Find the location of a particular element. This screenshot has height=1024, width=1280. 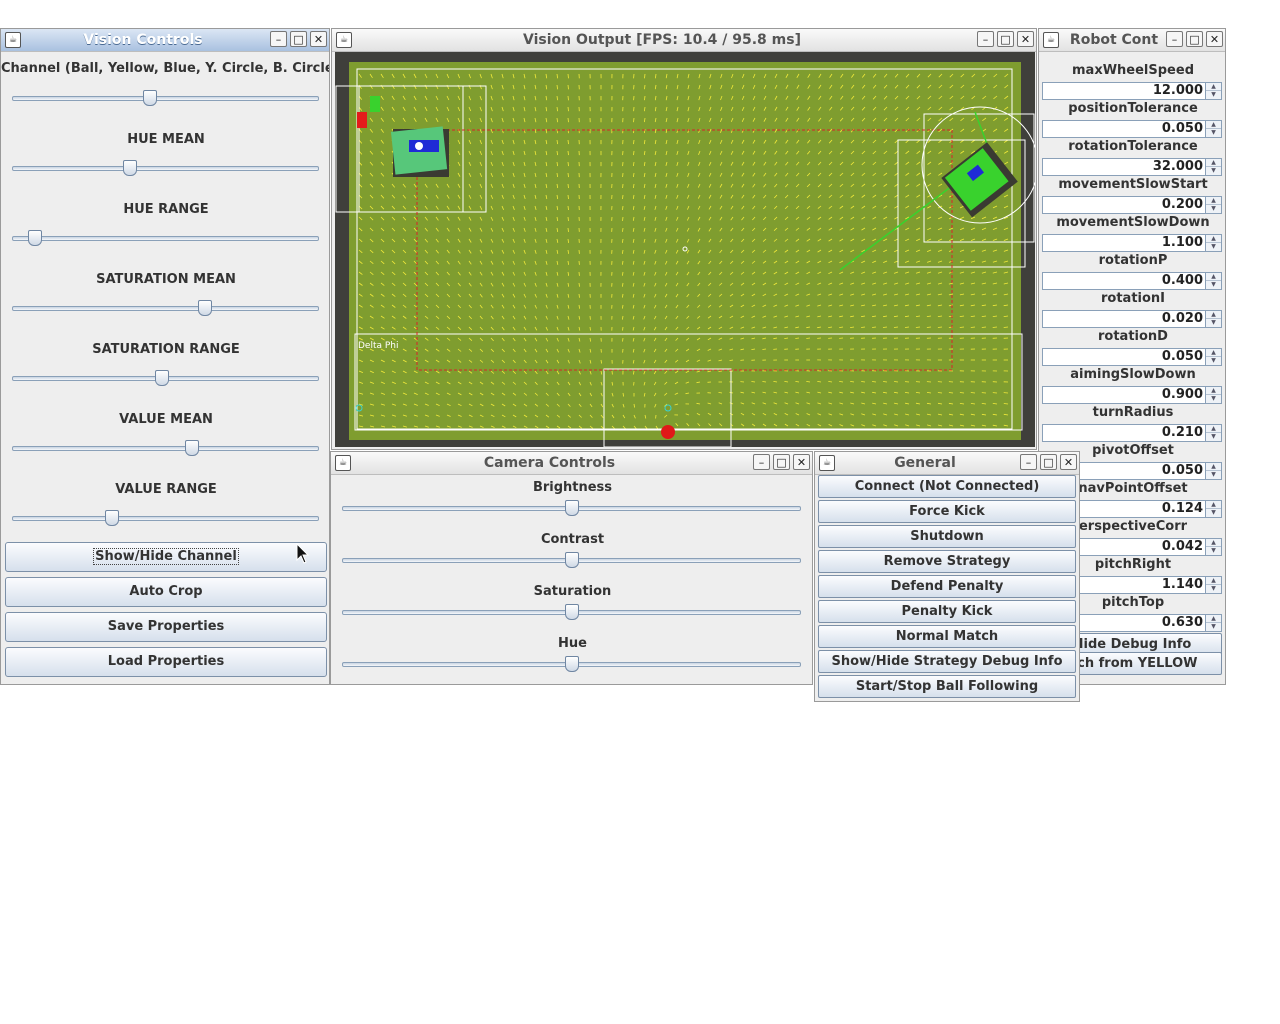

save-properties-button: Save Properties is located at coordinates (166, 627).